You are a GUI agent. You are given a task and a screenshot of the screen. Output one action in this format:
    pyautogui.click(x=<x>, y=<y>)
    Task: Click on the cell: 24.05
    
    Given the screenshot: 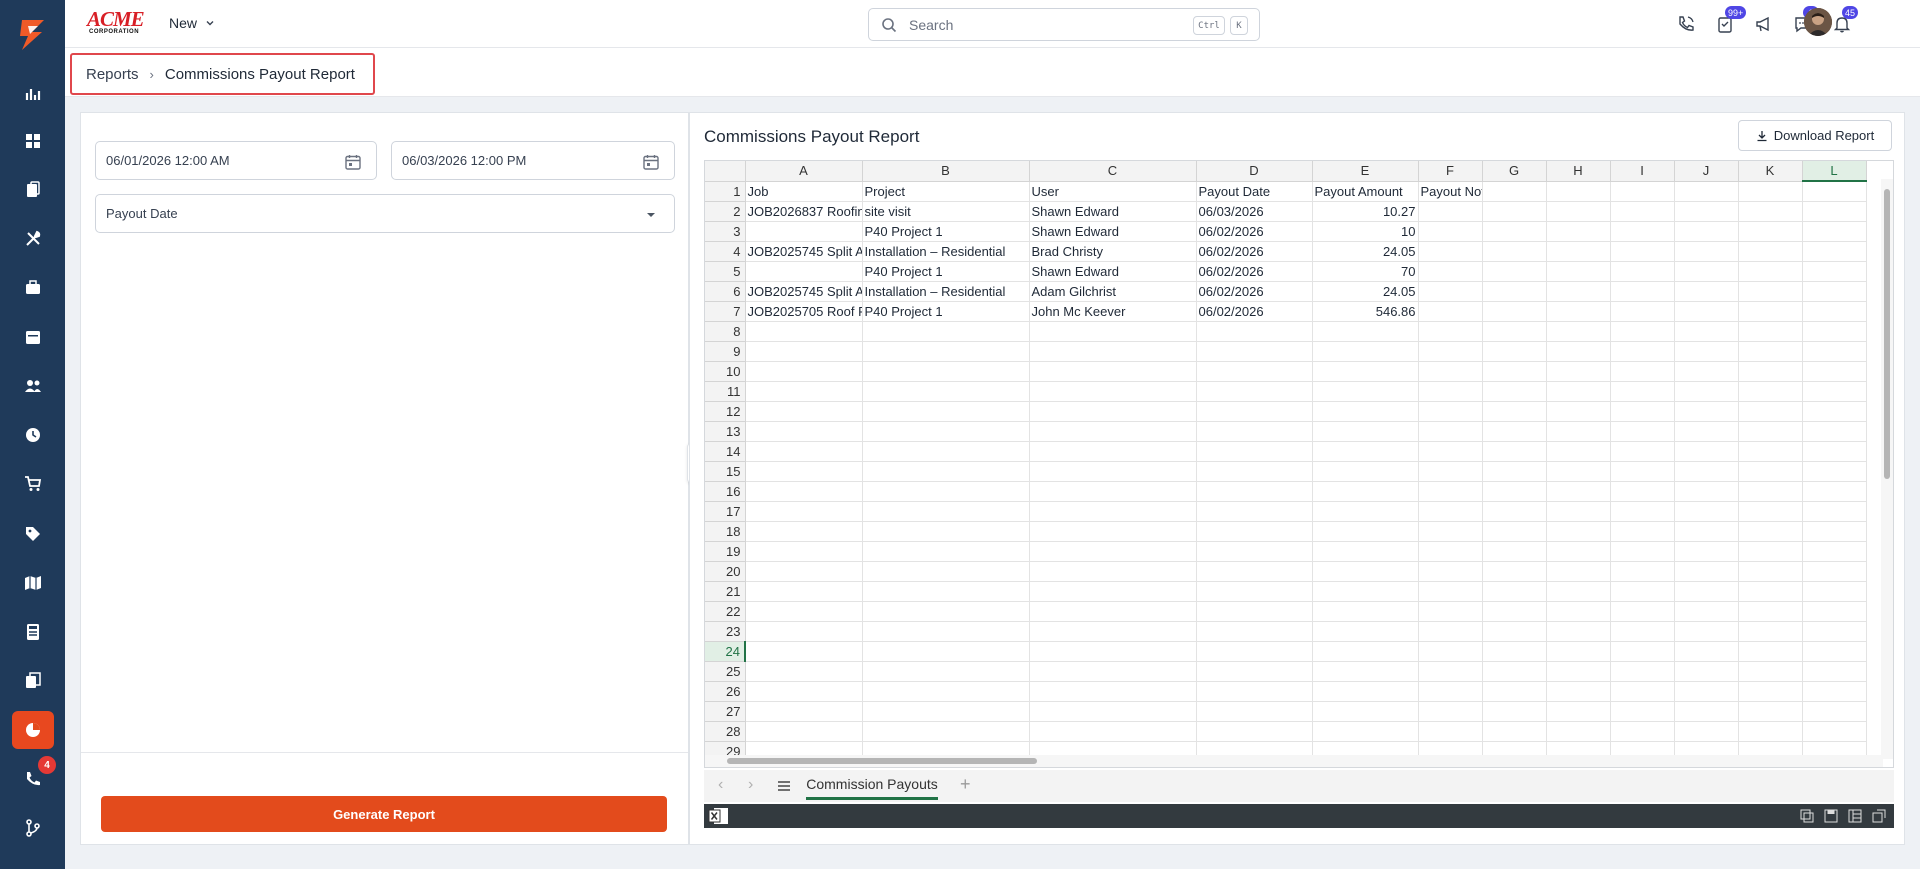 What is the action you would take?
    pyautogui.click(x=1365, y=291)
    